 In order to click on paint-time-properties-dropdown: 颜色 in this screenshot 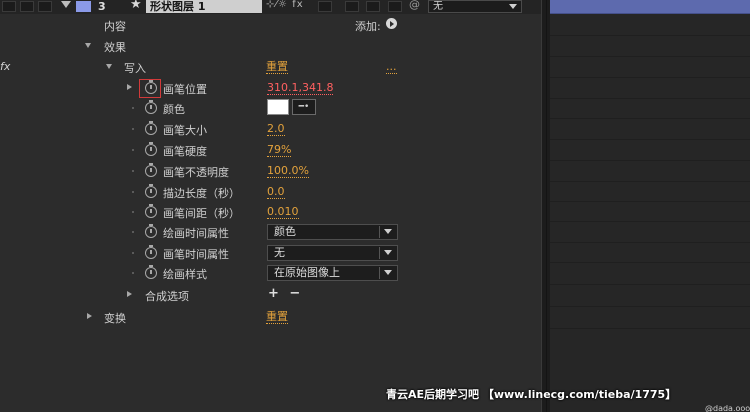, I will do `click(332, 232)`.